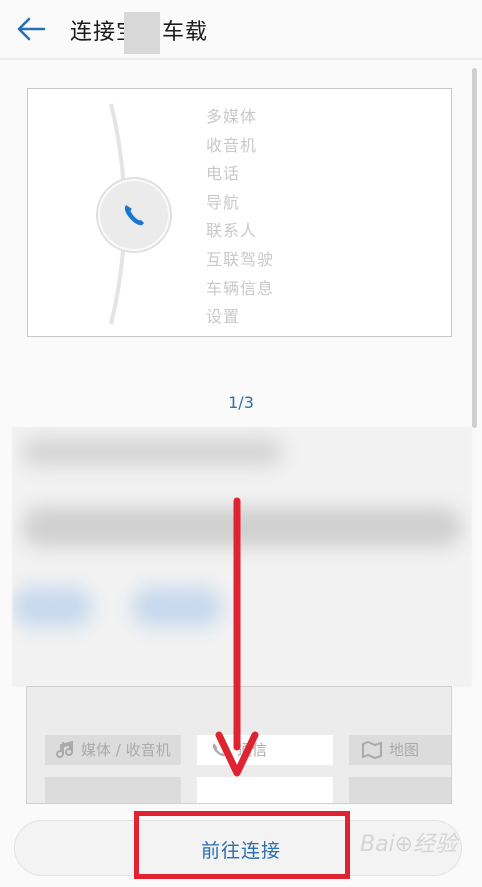  I want to click on menu-item: 多媒体, so click(232, 116).